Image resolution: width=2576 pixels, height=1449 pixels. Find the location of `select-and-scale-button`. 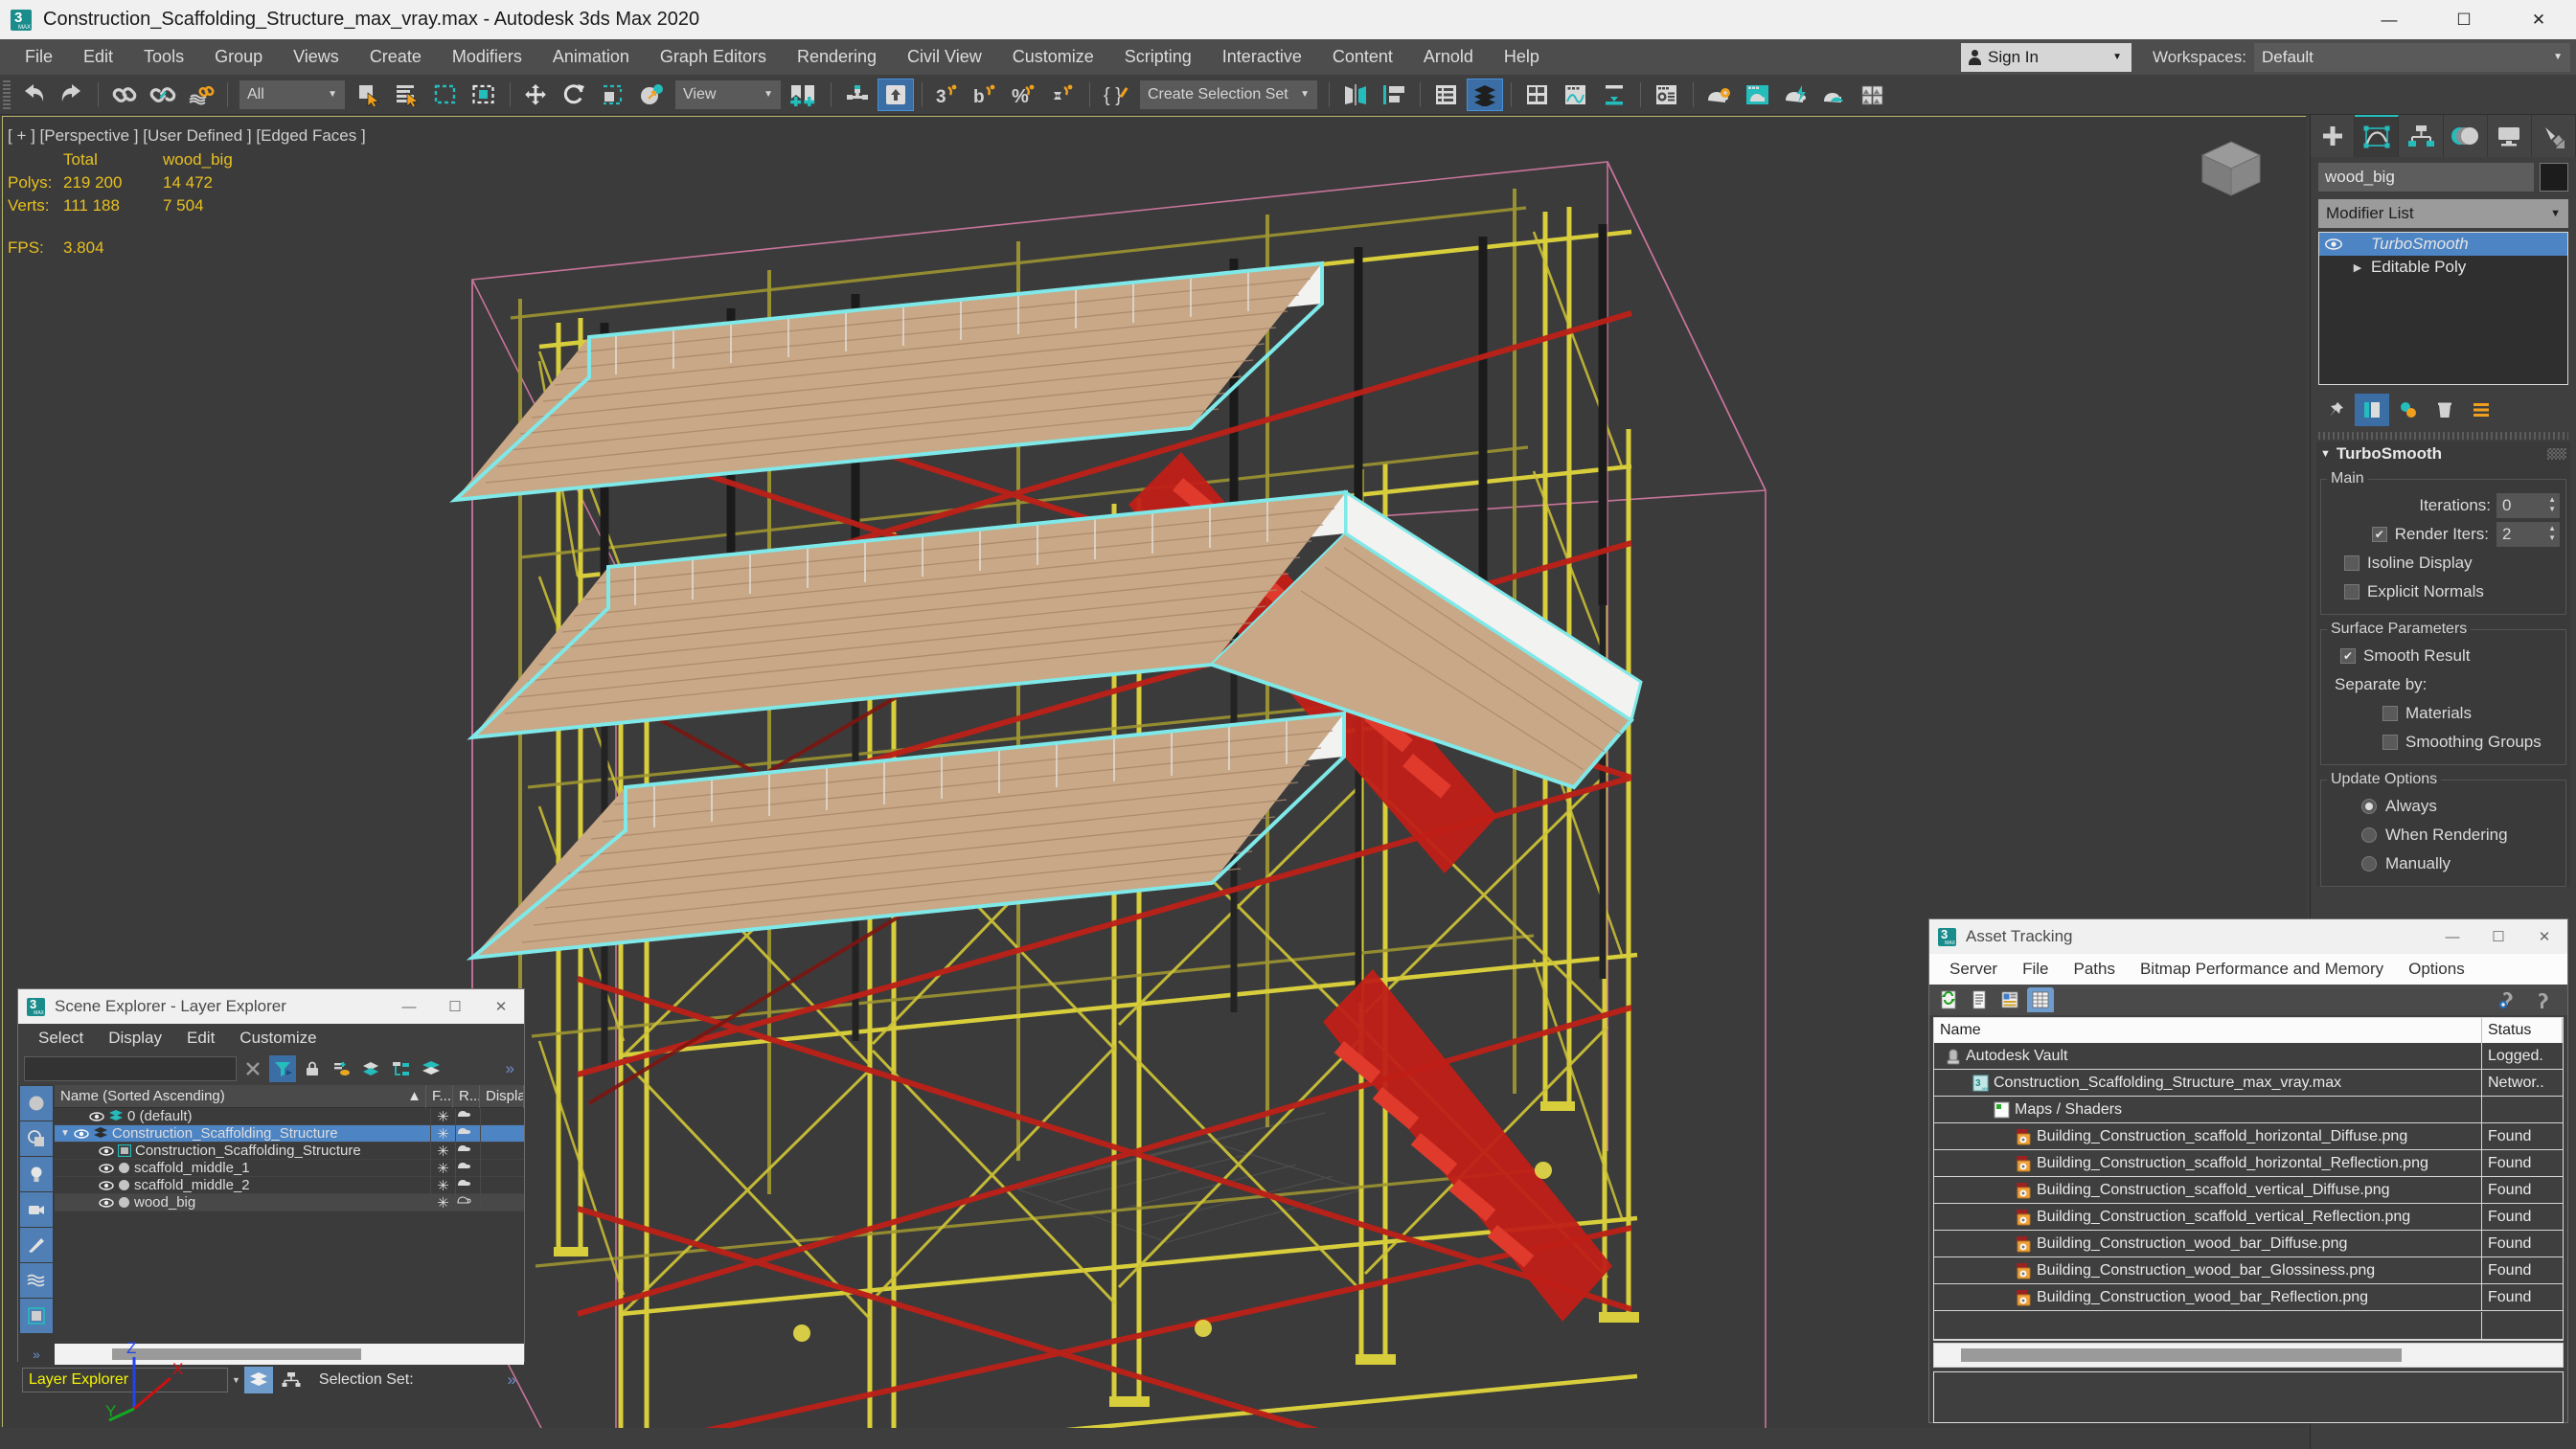

select-and-scale-button is located at coordinates (613, 95).